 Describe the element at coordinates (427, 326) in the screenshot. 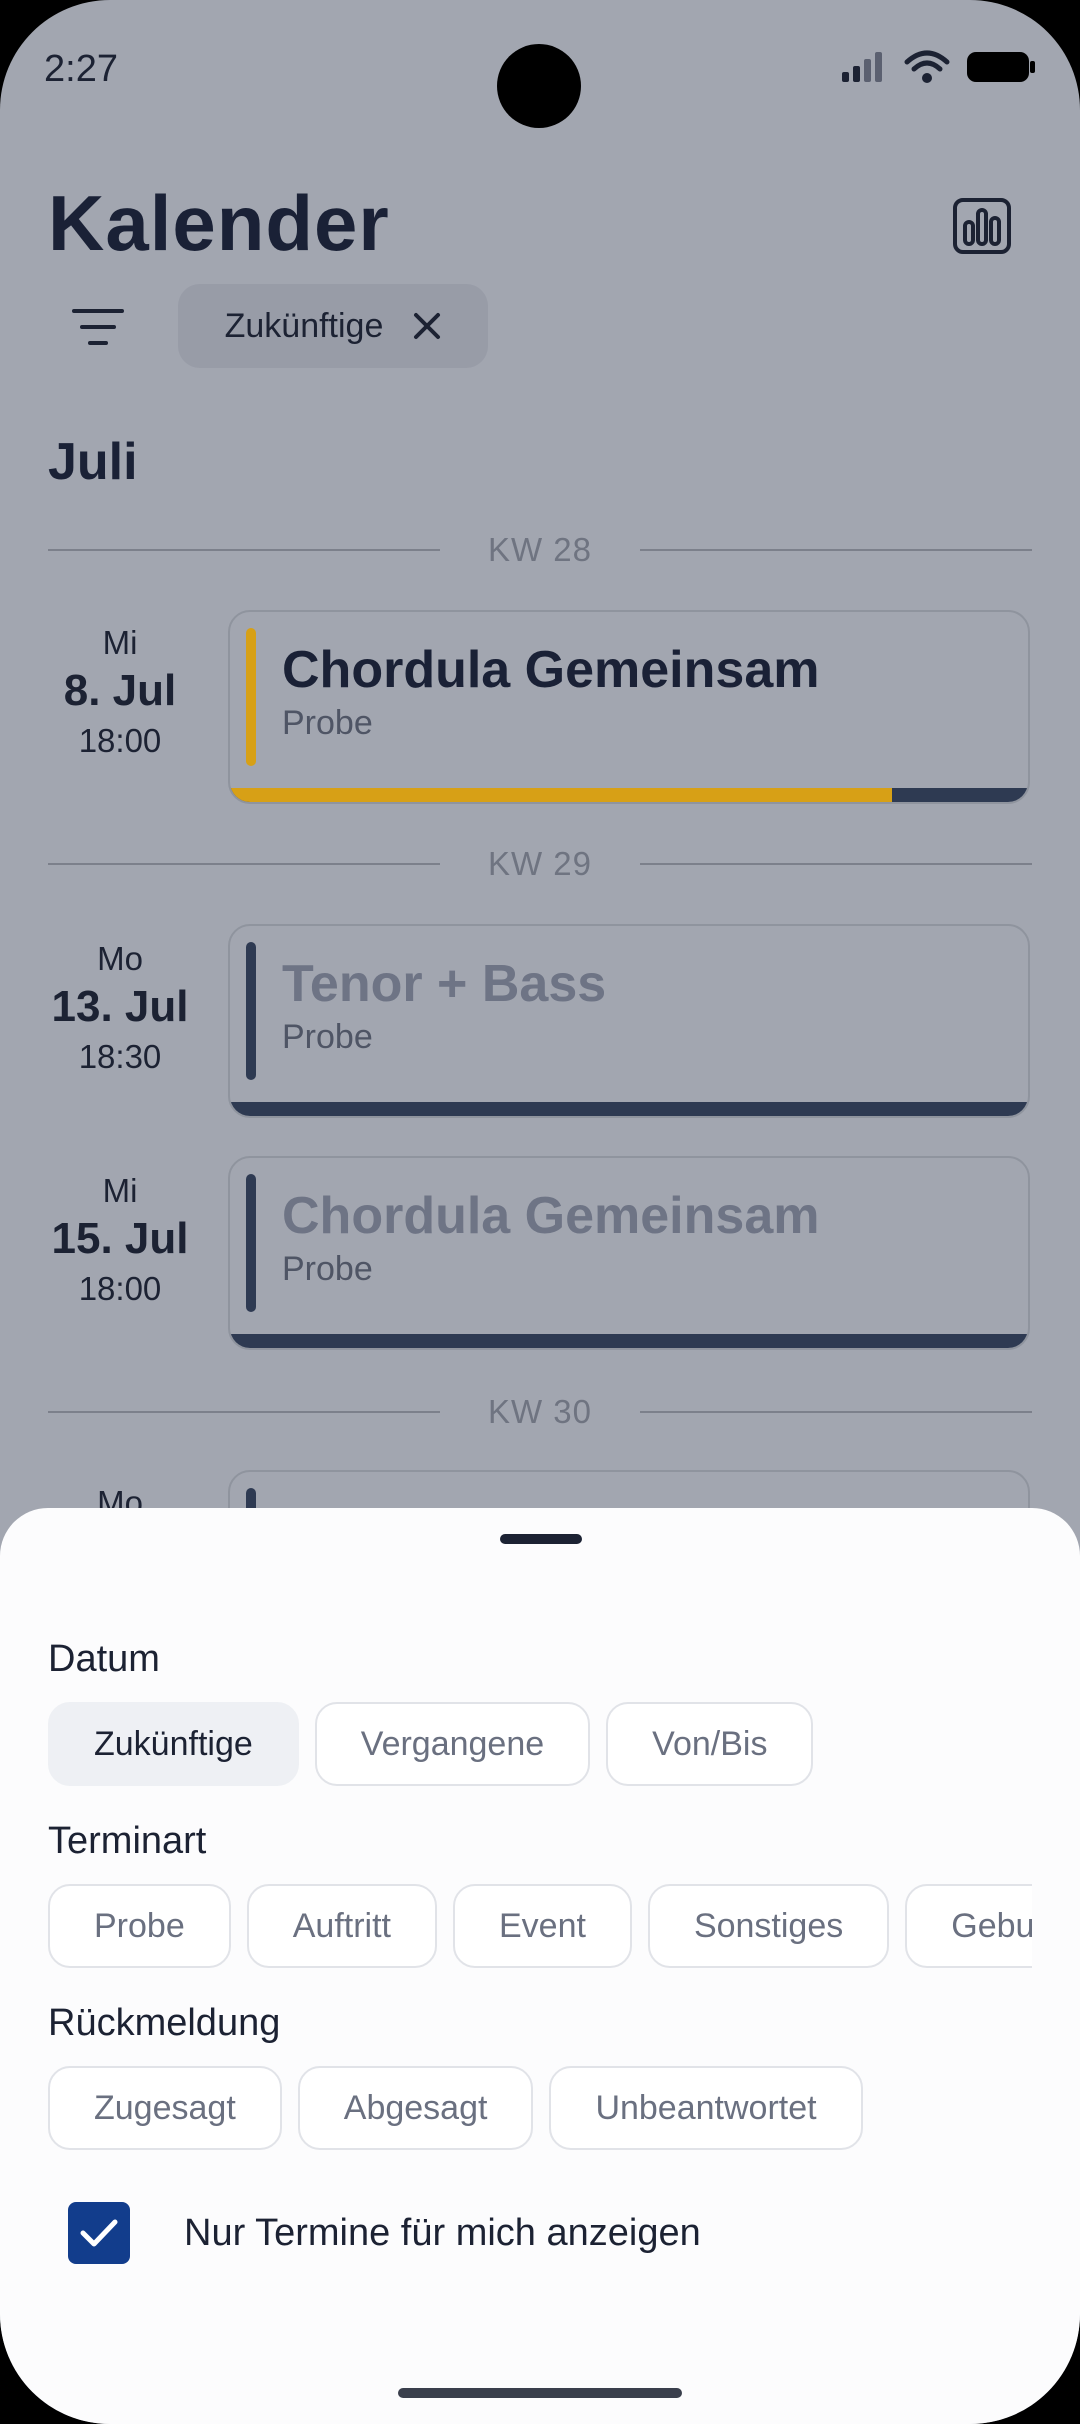

I see `close-icon` at that location.